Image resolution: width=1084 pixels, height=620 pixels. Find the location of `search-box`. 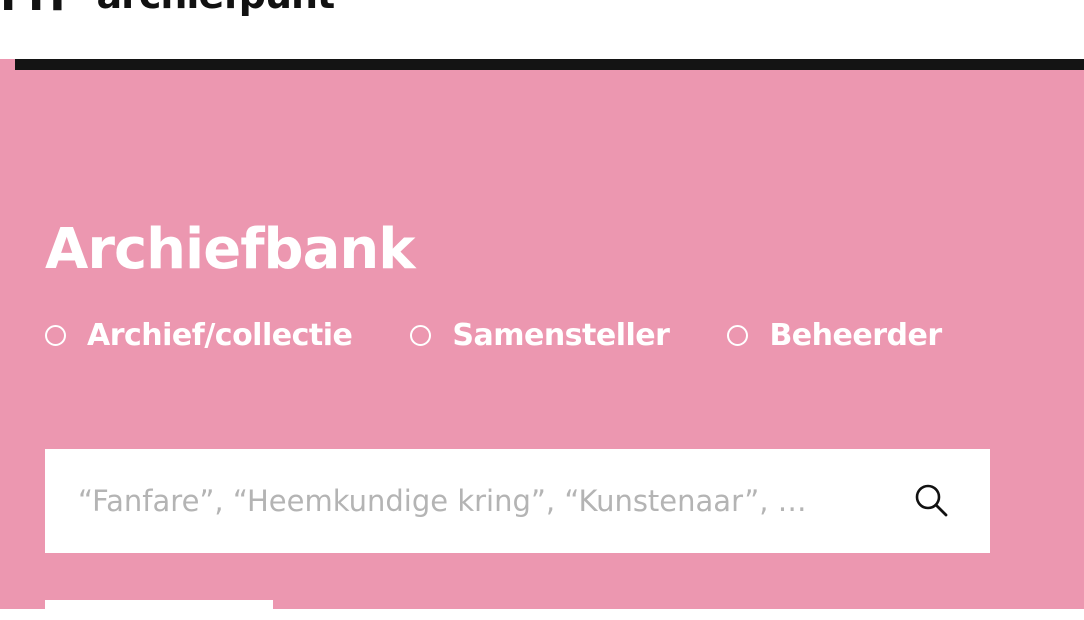

search-box is located at coordinates (517, 501).